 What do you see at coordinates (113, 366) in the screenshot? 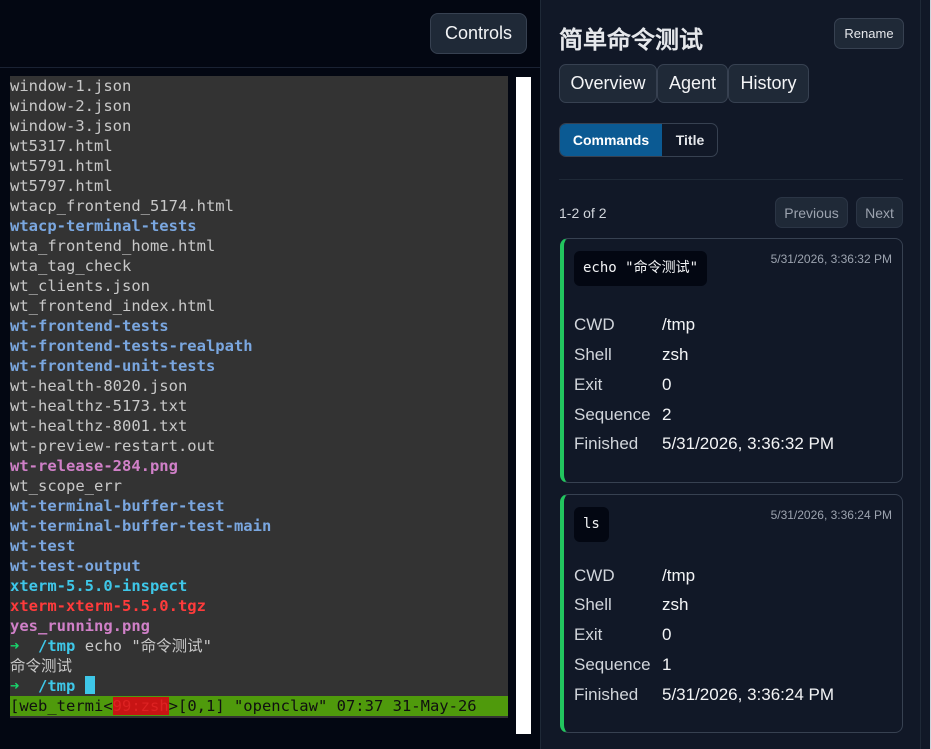
I see `terminal-line: wt-frontend-unit-tests` at bounding box center [113, 366].